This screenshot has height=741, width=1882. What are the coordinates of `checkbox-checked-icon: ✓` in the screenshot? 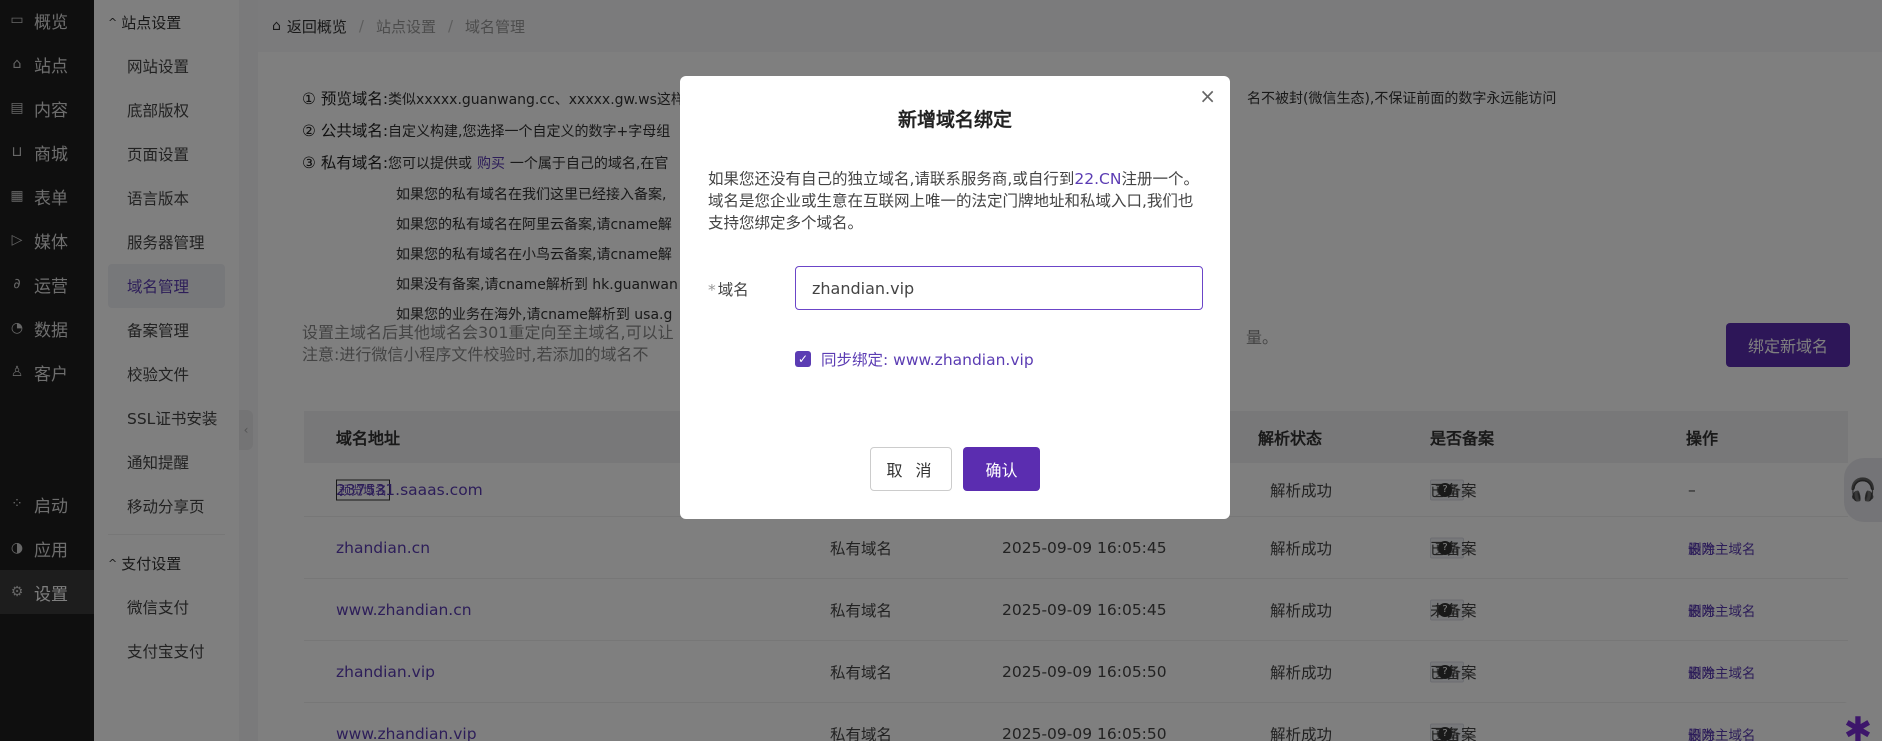 It's located at (803, 359).